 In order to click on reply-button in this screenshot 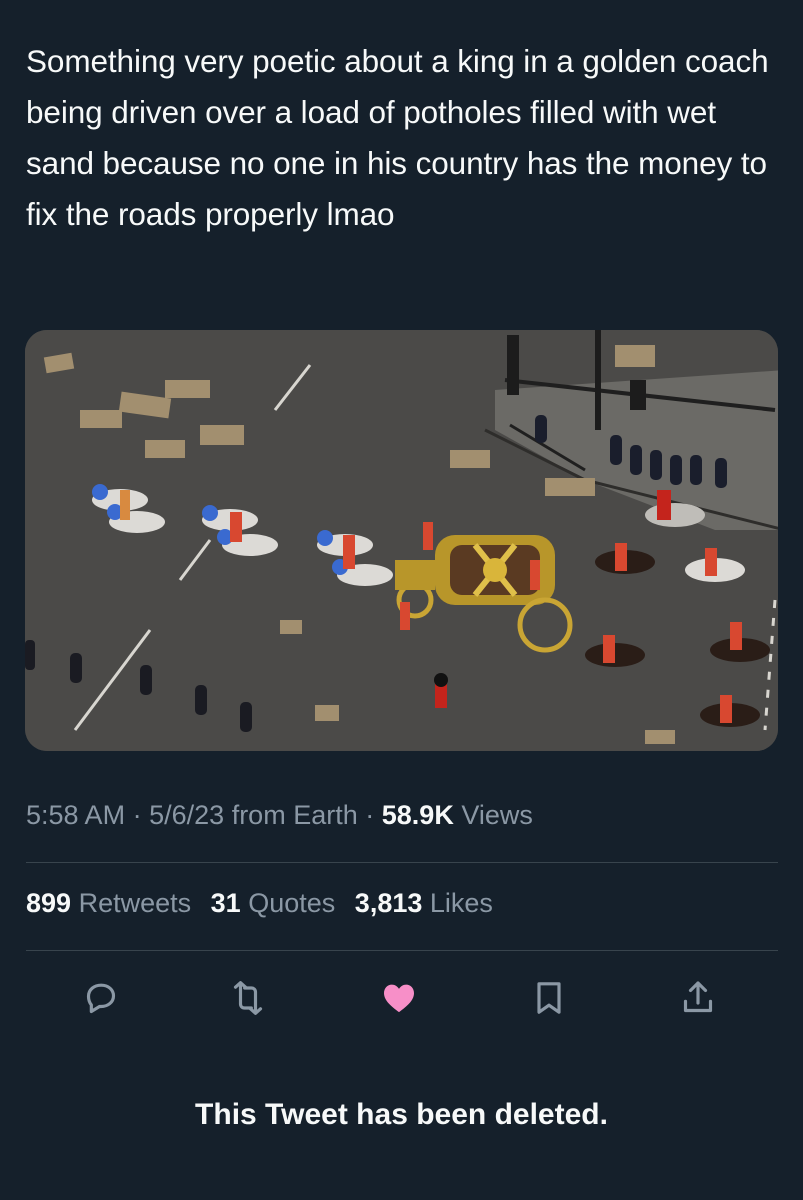, I will do `click(101, 998)`.